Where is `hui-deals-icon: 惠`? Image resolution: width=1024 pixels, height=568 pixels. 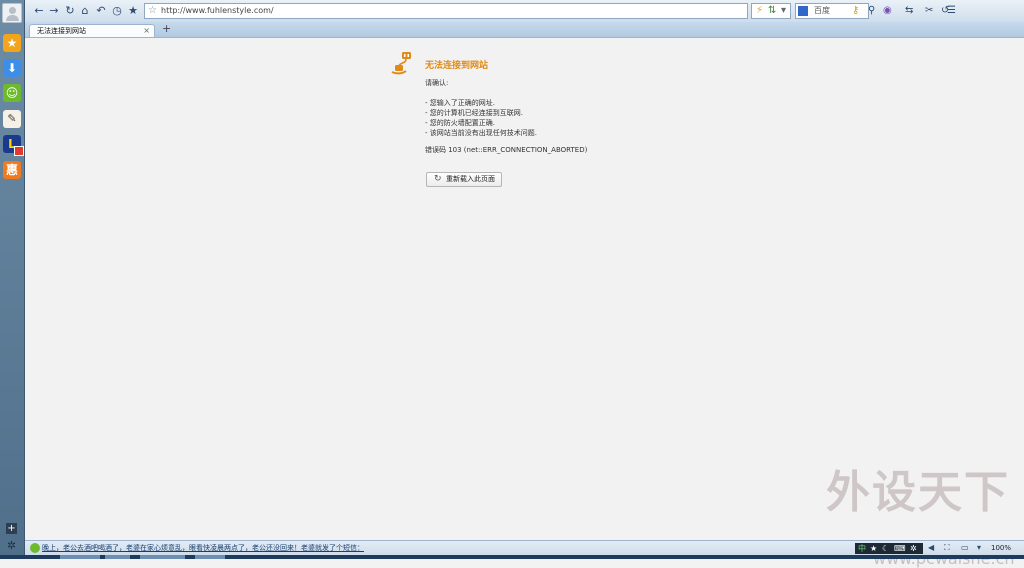 hui-deals-icon: 惠 is located at coordinates (12, 170).